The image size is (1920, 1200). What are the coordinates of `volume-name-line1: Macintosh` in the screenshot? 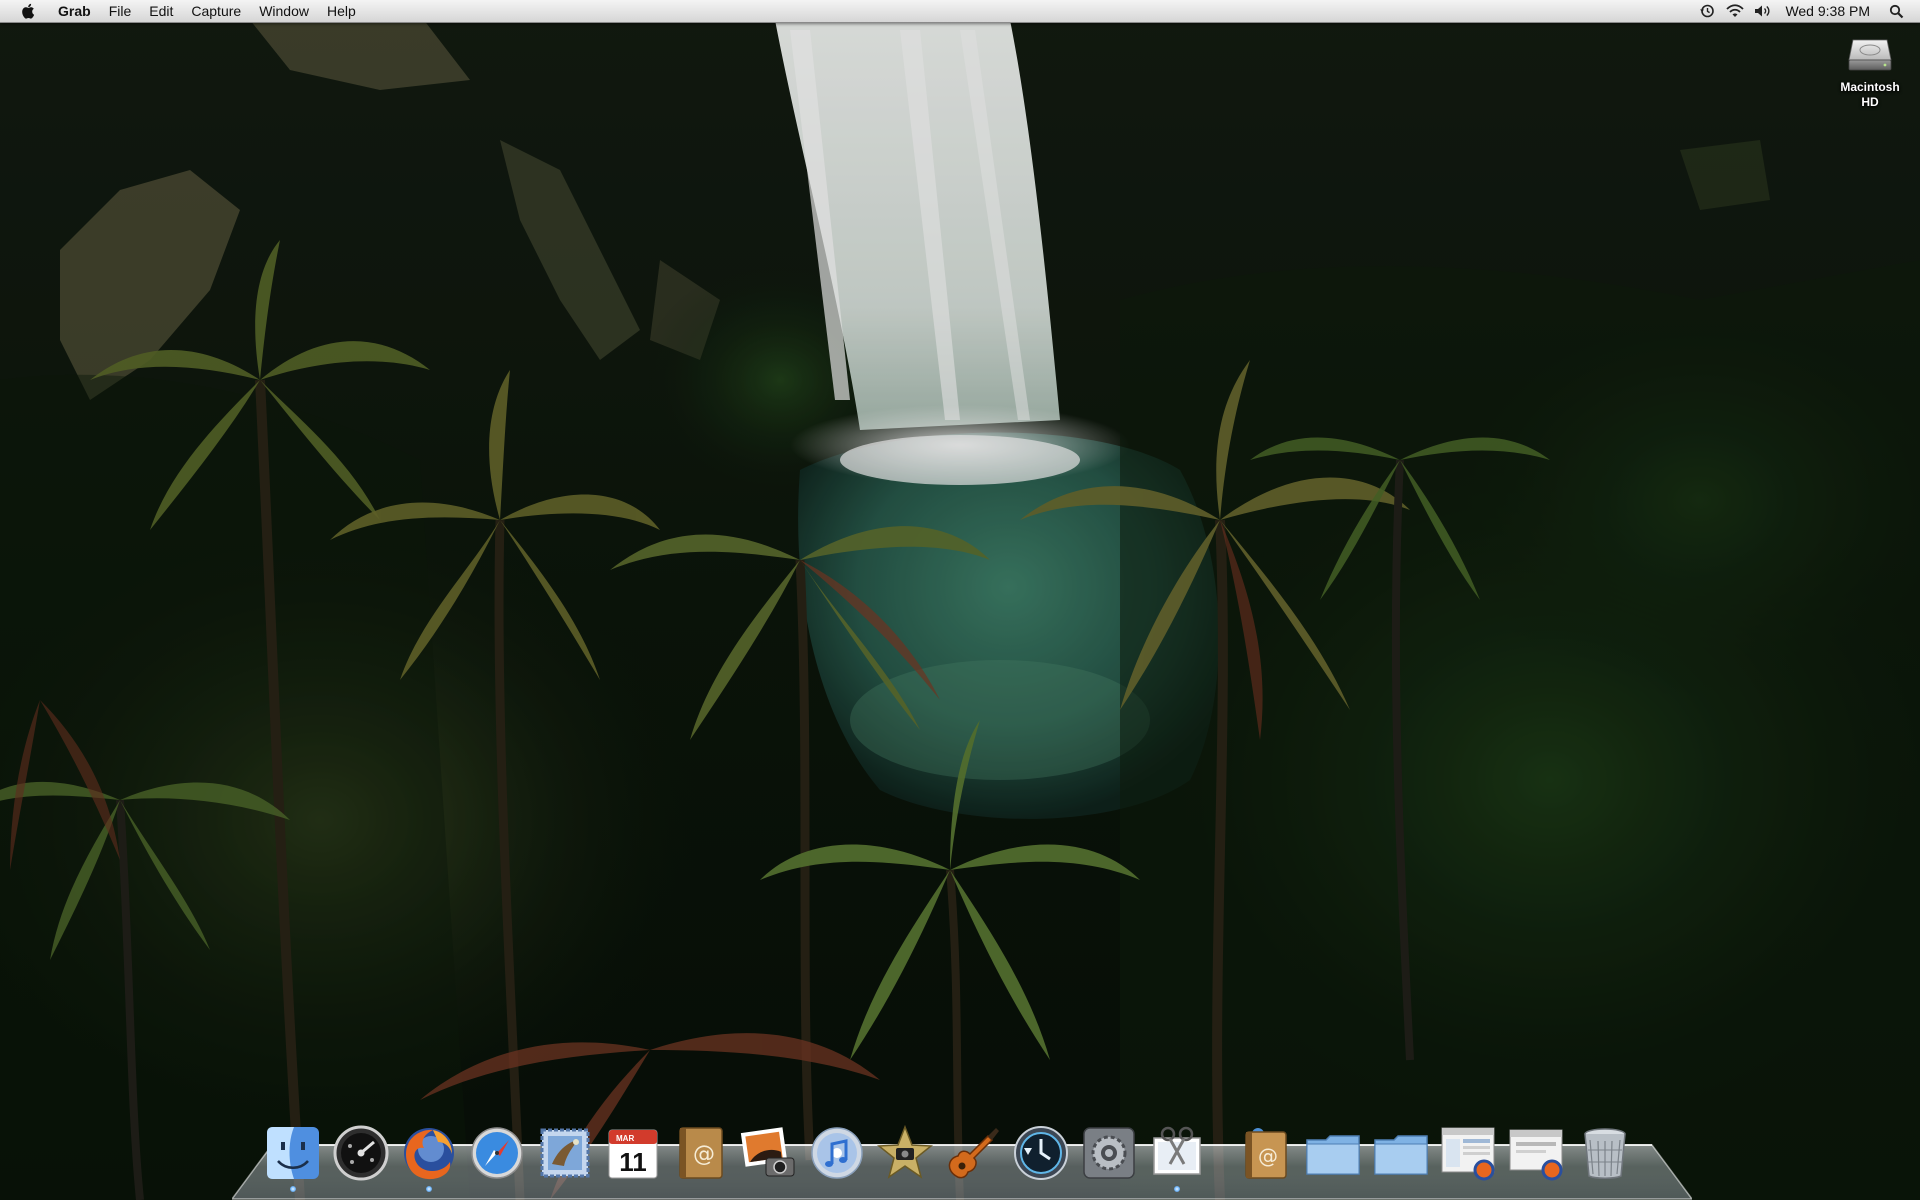 It's located at (1870, 87).